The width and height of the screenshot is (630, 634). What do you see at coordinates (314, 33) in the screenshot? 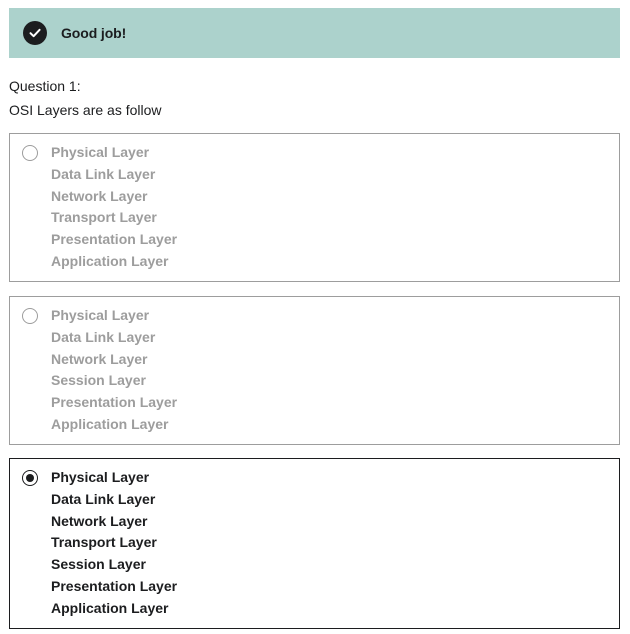
I see `feedback-banner: Good job!` at bounding box center [314, 33].